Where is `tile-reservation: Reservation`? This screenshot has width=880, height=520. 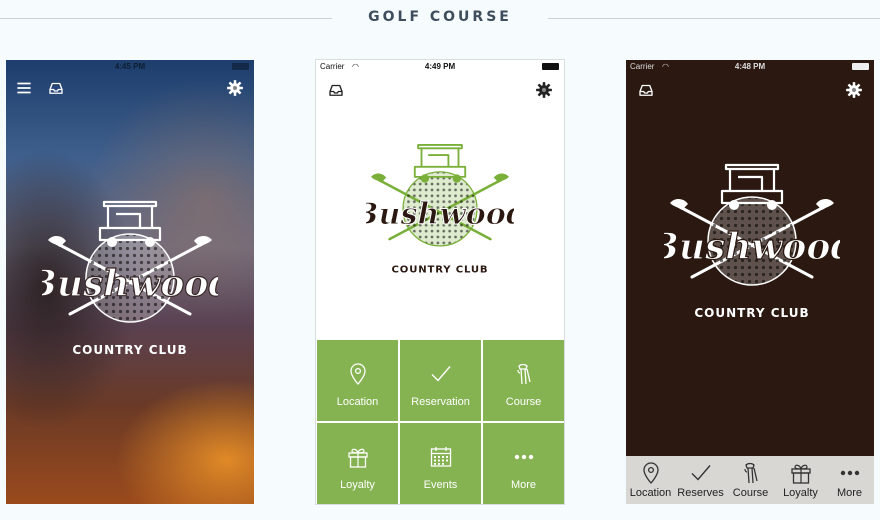
tile-reservation: Reservation is located at coordinates (440, 380).